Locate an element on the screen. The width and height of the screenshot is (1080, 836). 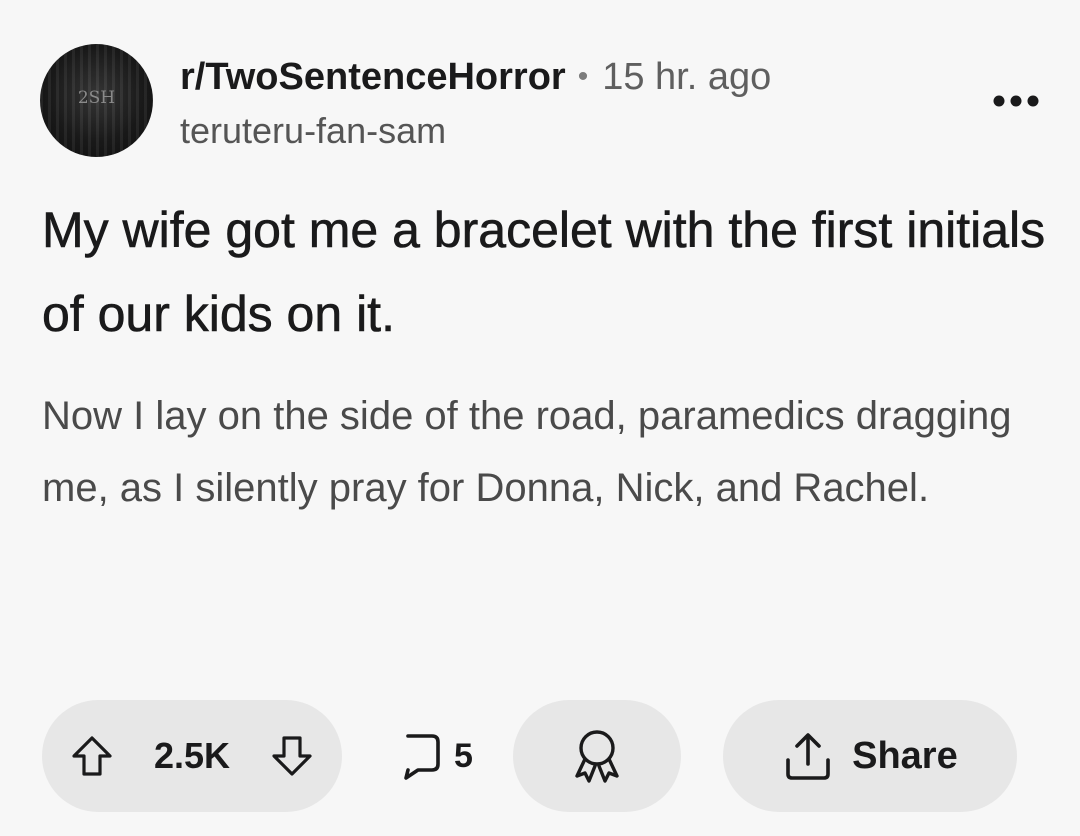
subreddit-link: r/TwoSentenceHorror is located at coordinates (373, 77).